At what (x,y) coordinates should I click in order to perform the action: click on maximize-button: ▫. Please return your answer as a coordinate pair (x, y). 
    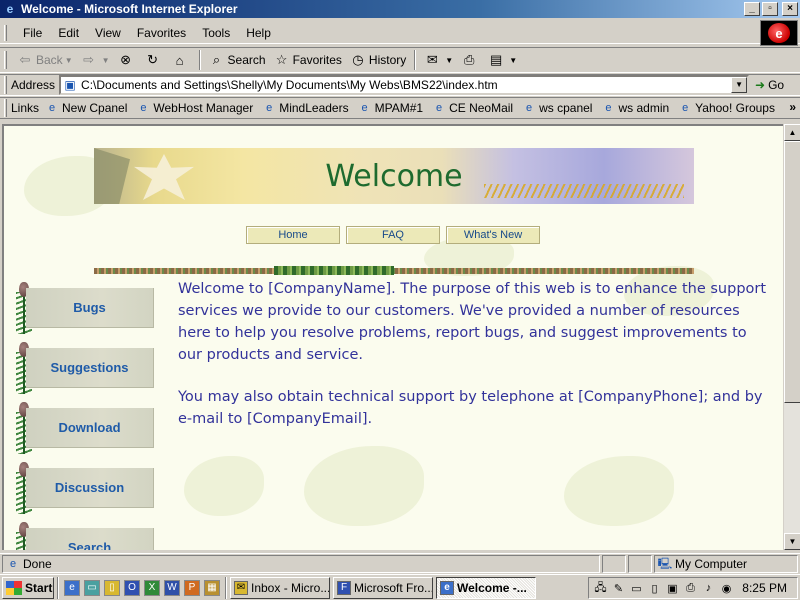
    Looking at the image, I should click on (770, 9).